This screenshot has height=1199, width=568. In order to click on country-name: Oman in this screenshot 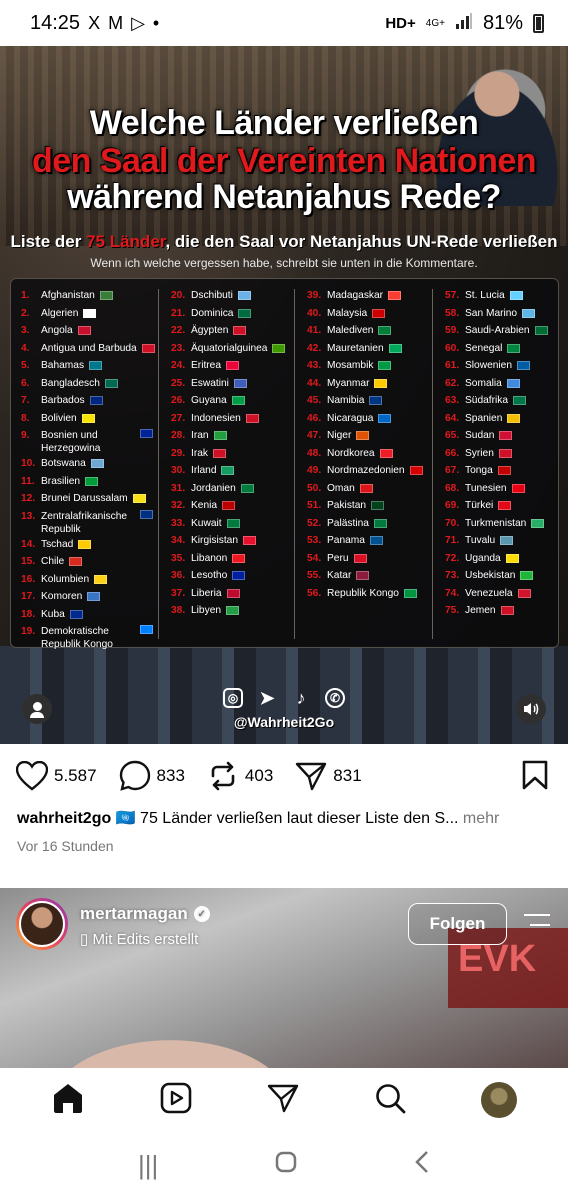, I will do `click(341, 488)`.